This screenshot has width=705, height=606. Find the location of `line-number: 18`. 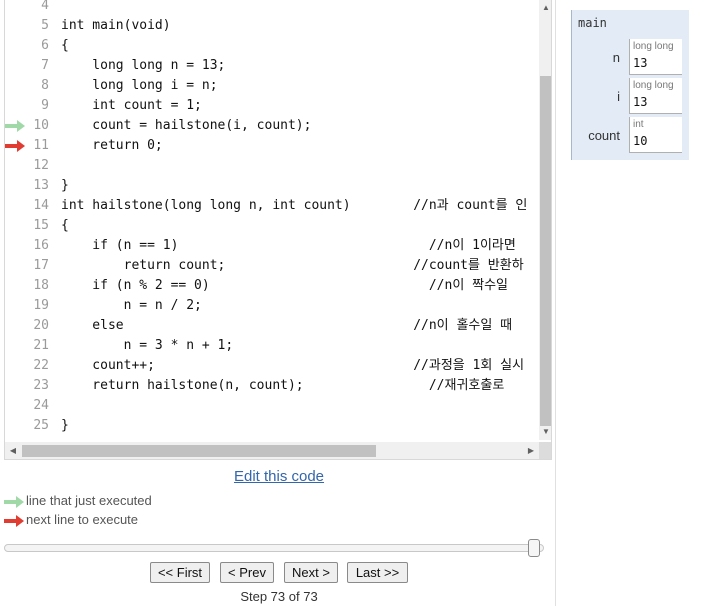

line-number: 18 is located at coordinates (41, 285).